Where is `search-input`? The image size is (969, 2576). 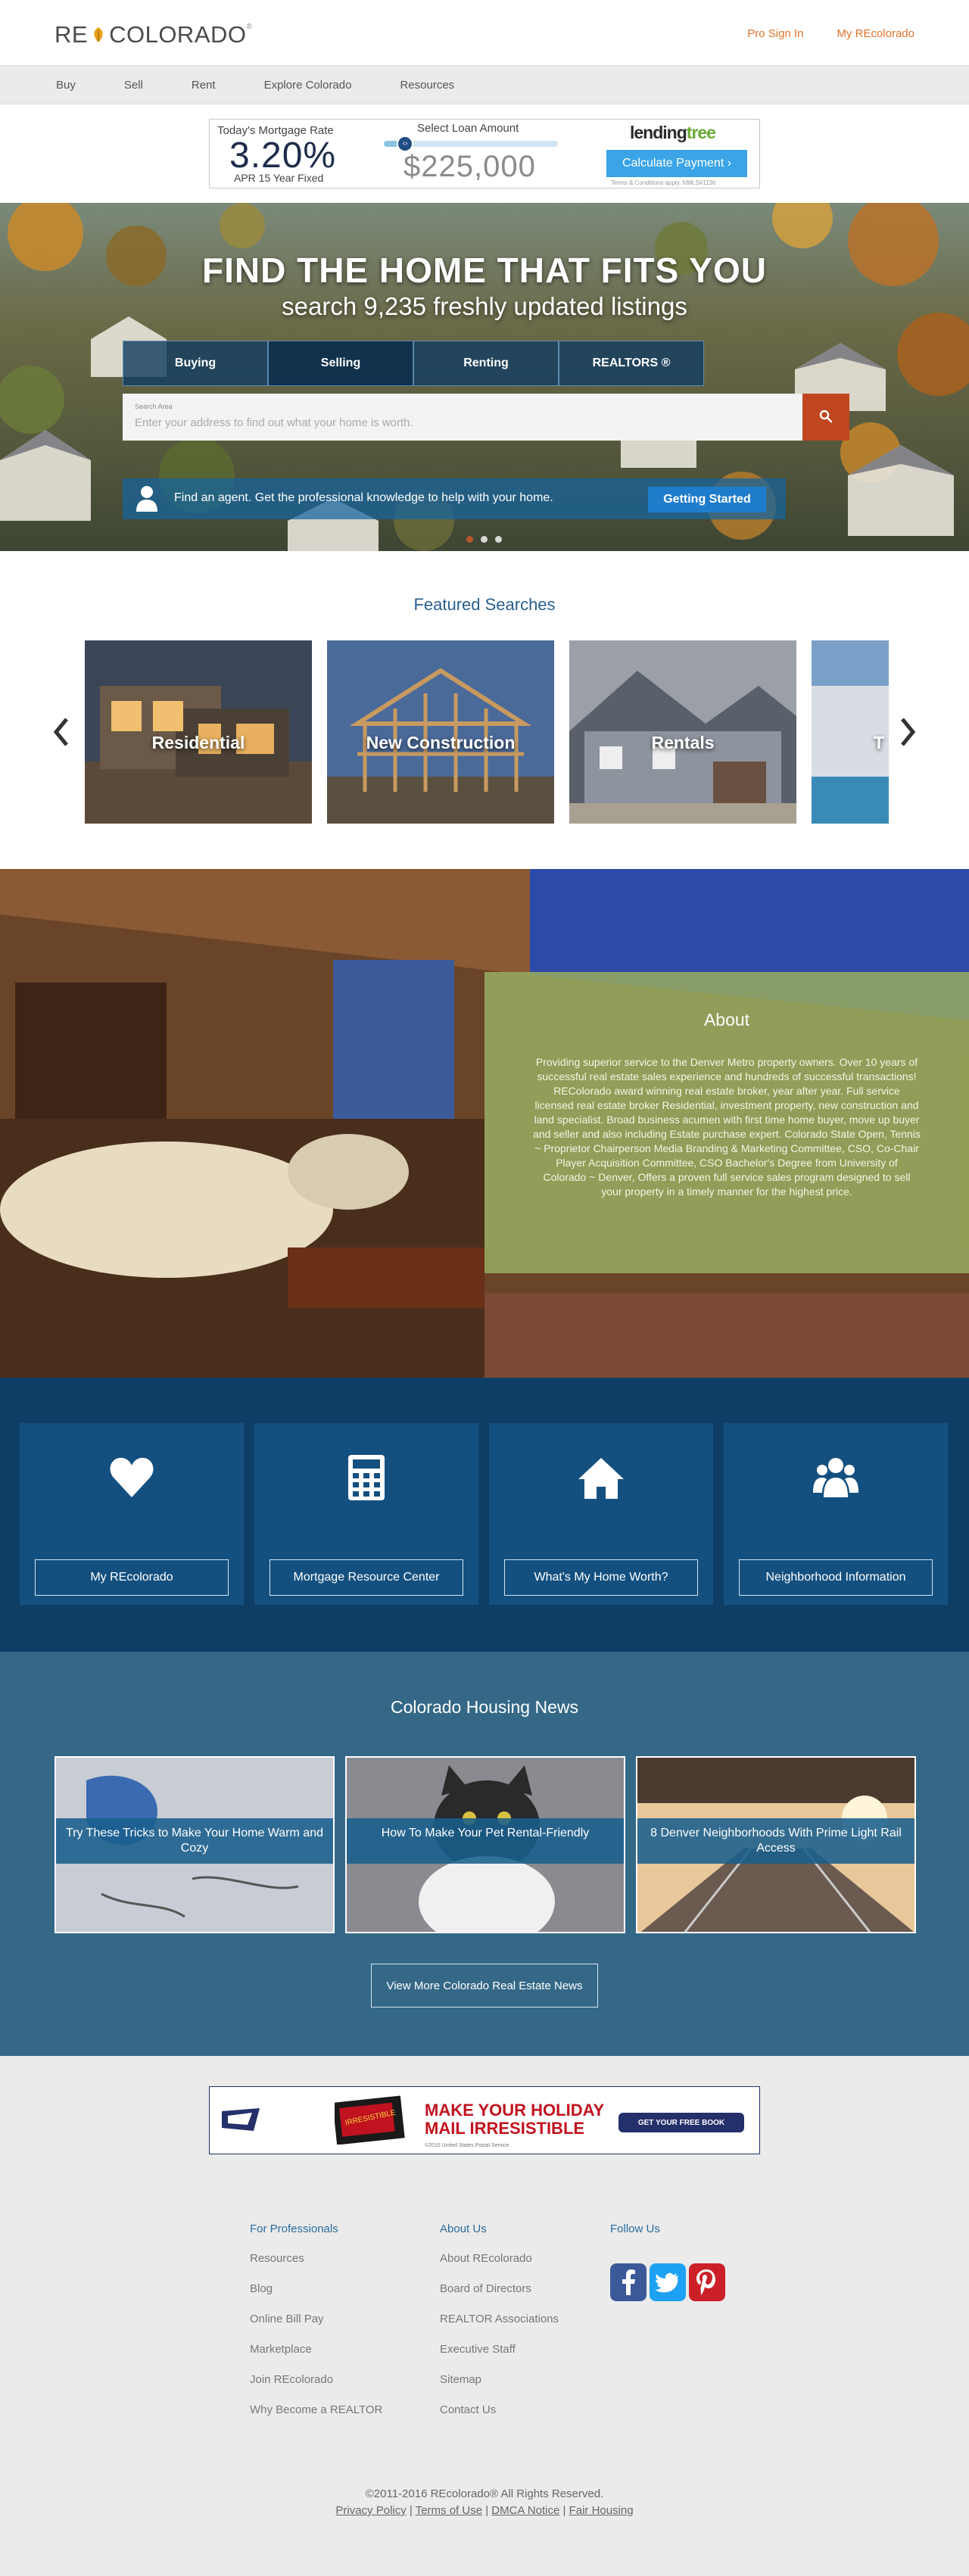 search-input is located at coordinates (460, 422).